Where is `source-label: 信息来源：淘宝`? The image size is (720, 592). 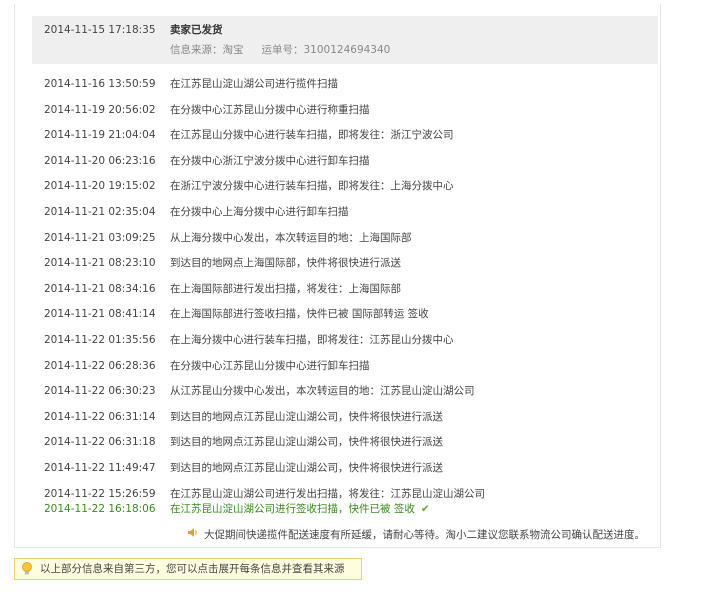
source-label: 信息来源：淘宝 is located at coordinates (207, 50).